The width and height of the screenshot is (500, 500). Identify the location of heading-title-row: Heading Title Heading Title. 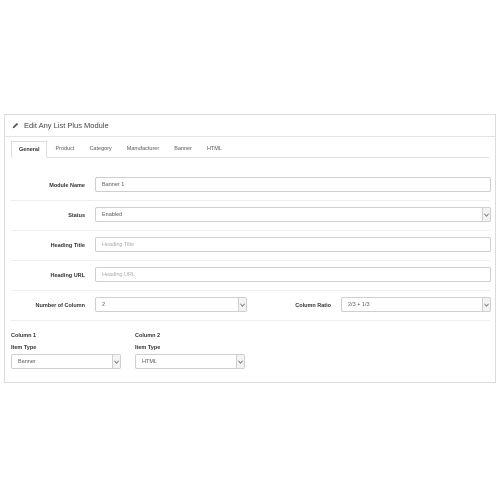
(251, 246).